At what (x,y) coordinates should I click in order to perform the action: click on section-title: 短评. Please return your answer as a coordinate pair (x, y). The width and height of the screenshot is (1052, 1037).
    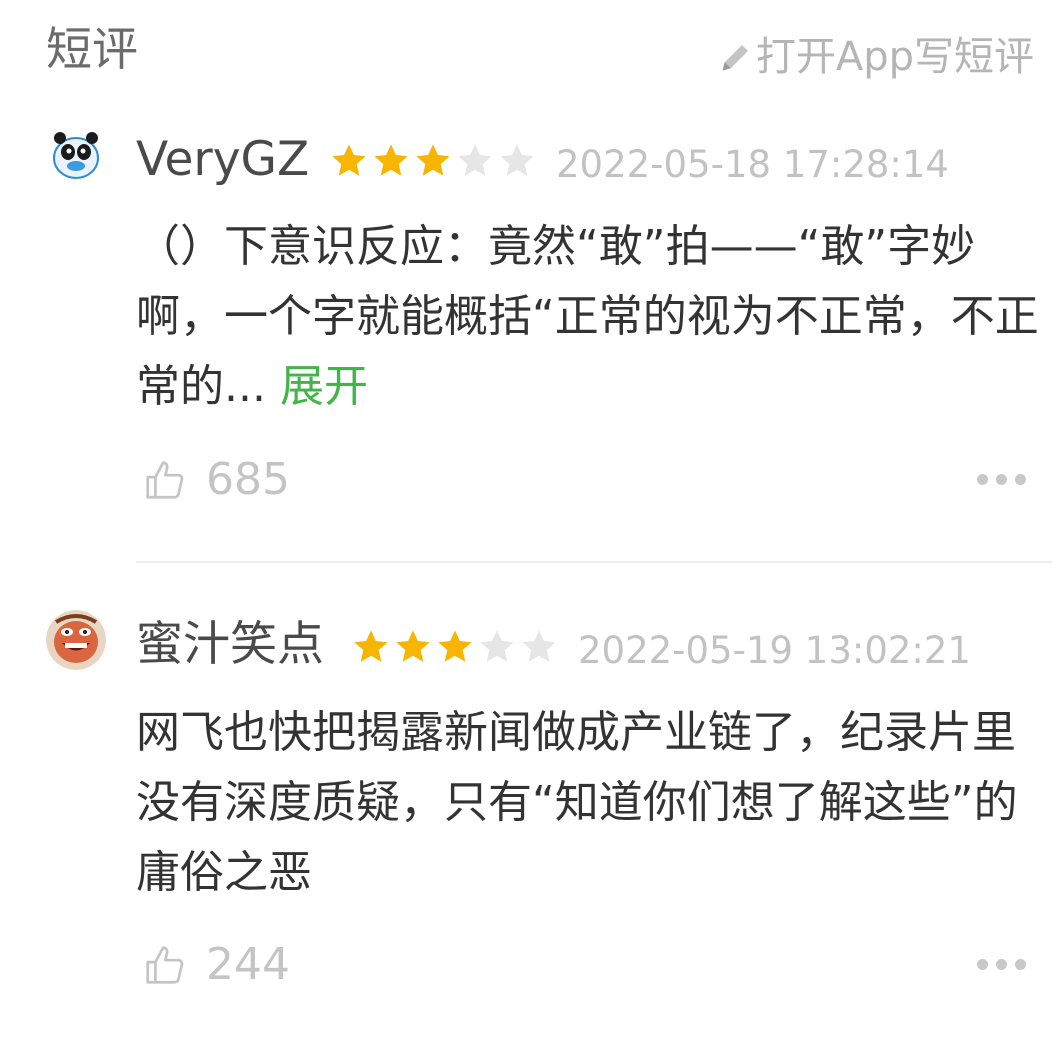
    Looking at the image, I should click on (92, 49).